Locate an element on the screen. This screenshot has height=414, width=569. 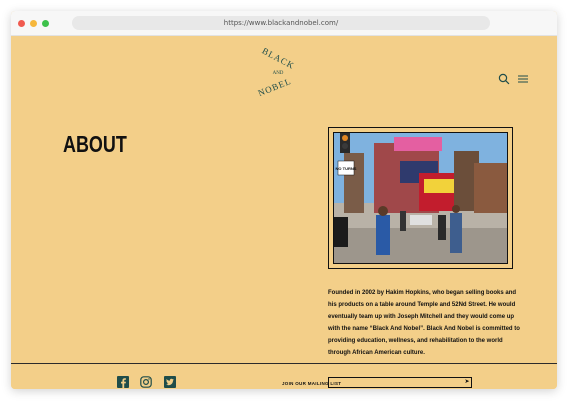
logo-text-nobel: NOBEL is located at coordinates (275, 86).